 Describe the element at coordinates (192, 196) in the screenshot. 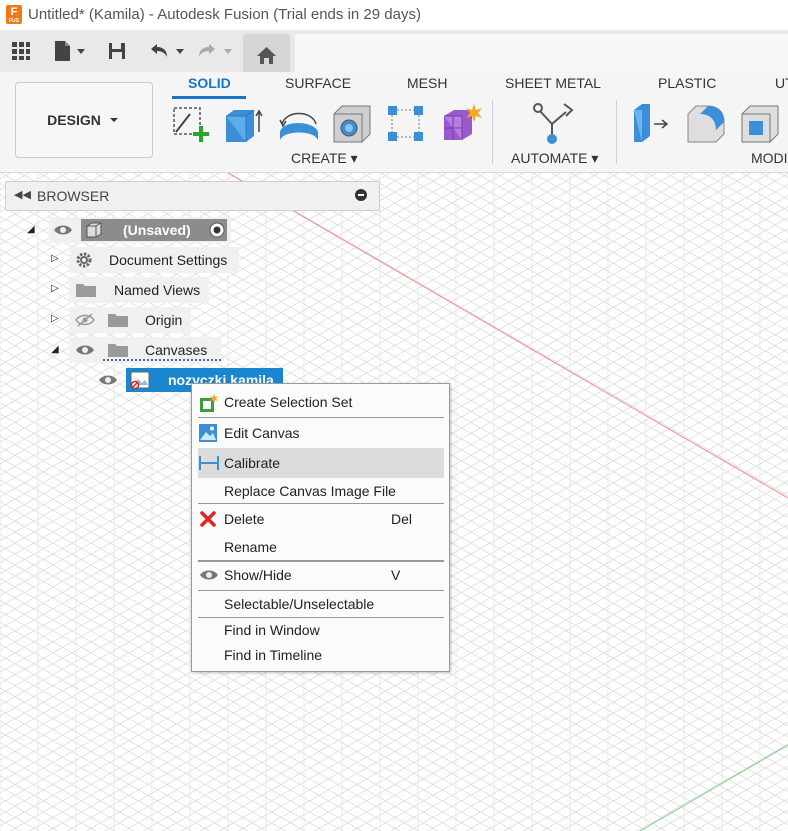

I see `browser-panel-header: ◀◀ BROWSER` at that location.